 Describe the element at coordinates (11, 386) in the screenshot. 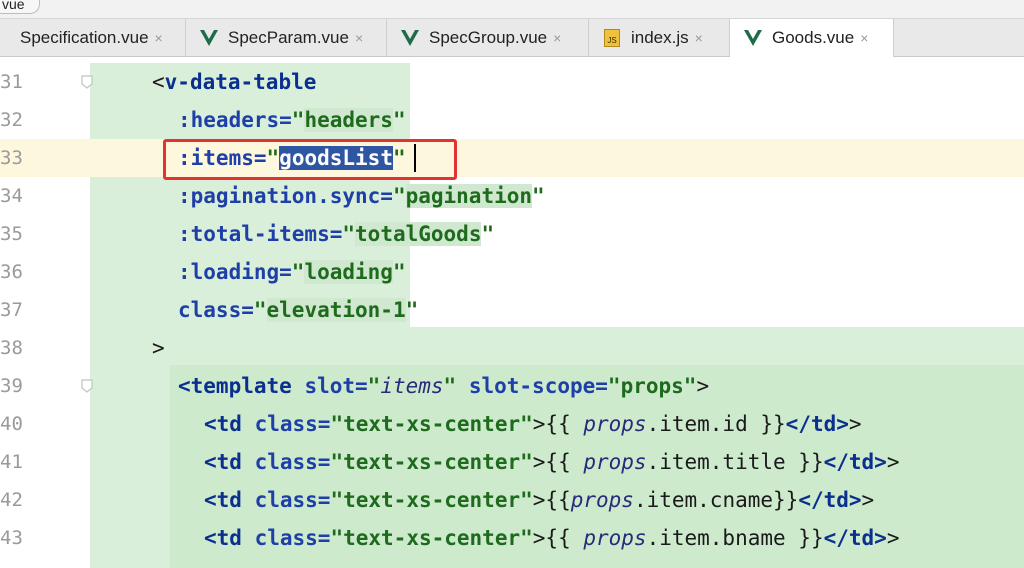

I see `line-number: 39` at that location.